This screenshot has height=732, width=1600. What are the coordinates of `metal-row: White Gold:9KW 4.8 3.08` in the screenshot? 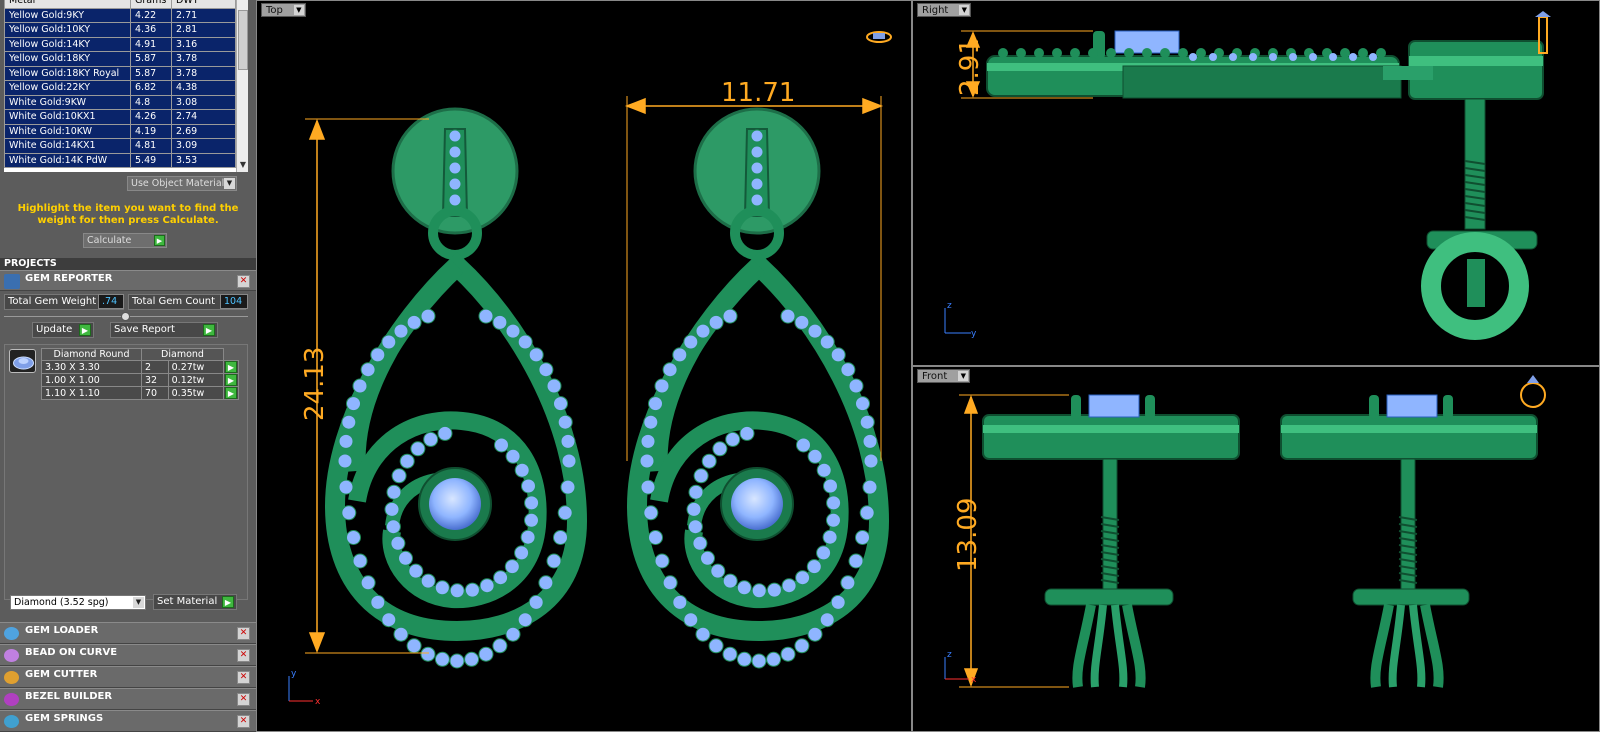 It's located at (120, 102).